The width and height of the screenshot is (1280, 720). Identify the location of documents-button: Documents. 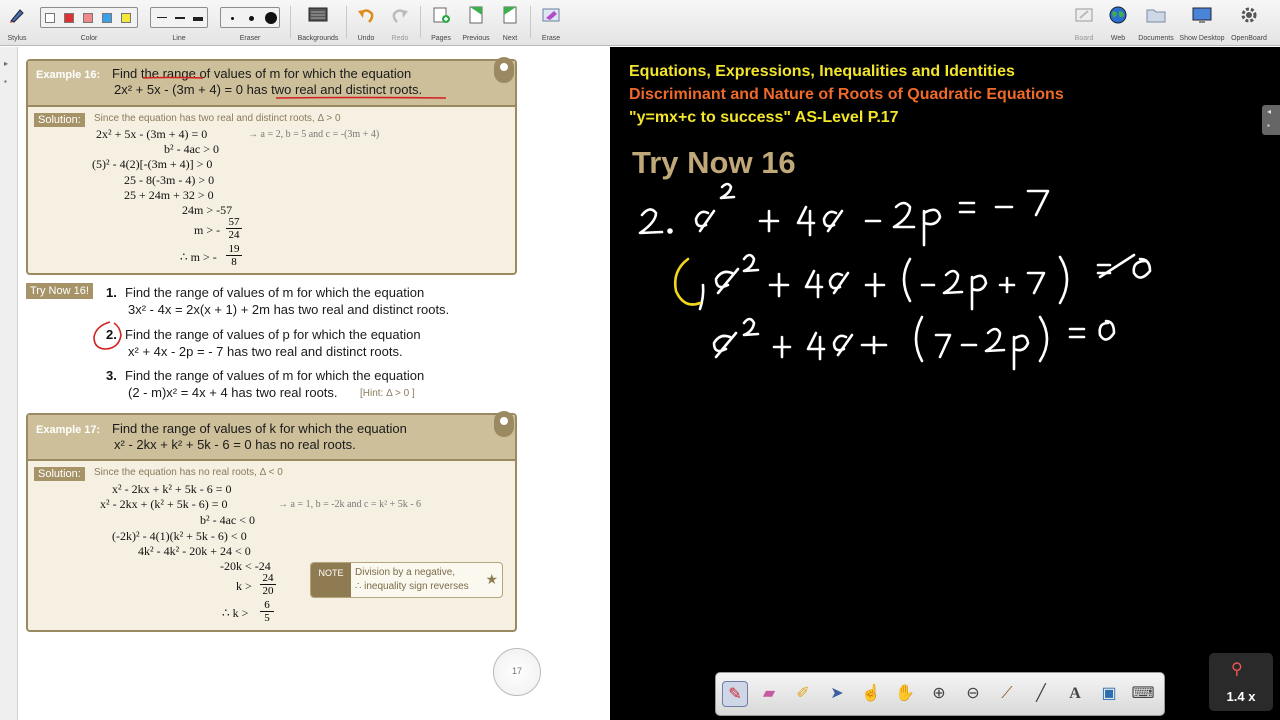
(1156, 23).